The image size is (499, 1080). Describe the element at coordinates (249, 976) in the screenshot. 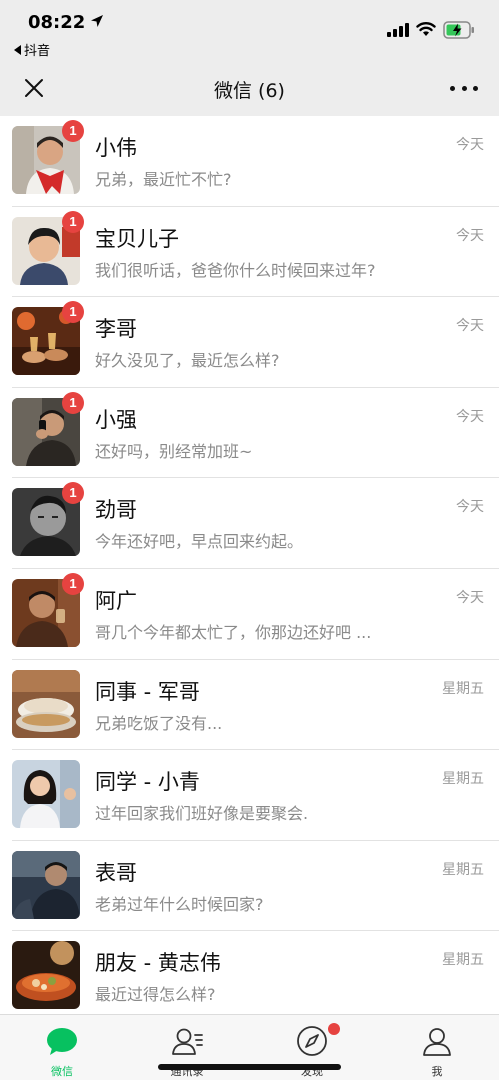

I see `chat-row: 朋友 - 黄志伟 最近过得怎么样? 星期五` at that location.